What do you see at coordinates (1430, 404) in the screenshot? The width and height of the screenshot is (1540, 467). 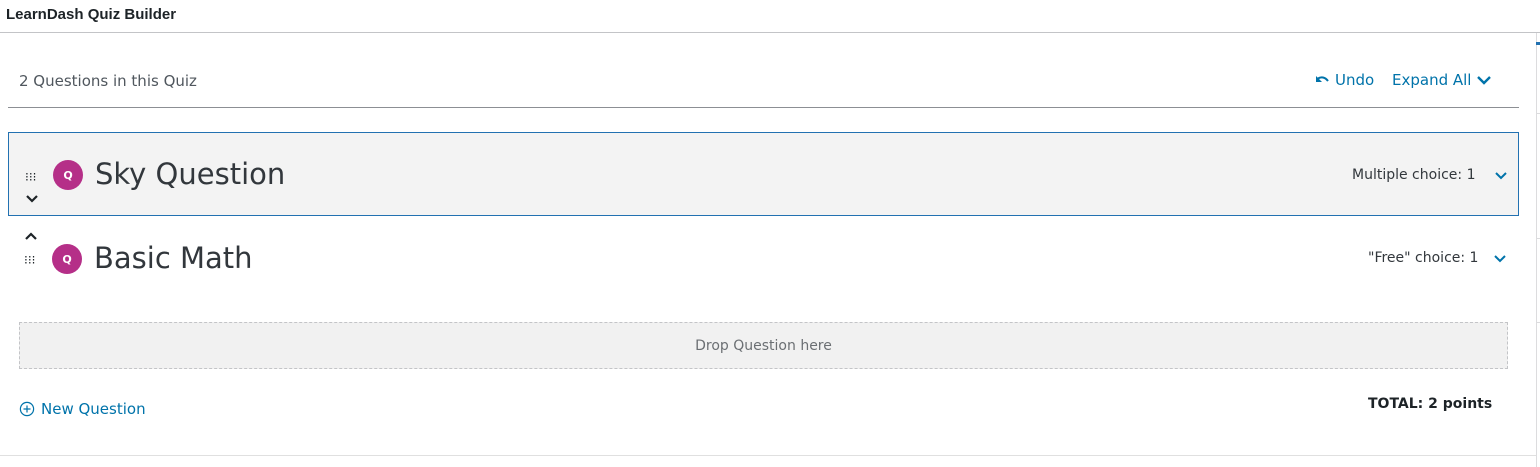 I see `total-points: TOTAL: 2 points` at bounding box center [1430, 404].